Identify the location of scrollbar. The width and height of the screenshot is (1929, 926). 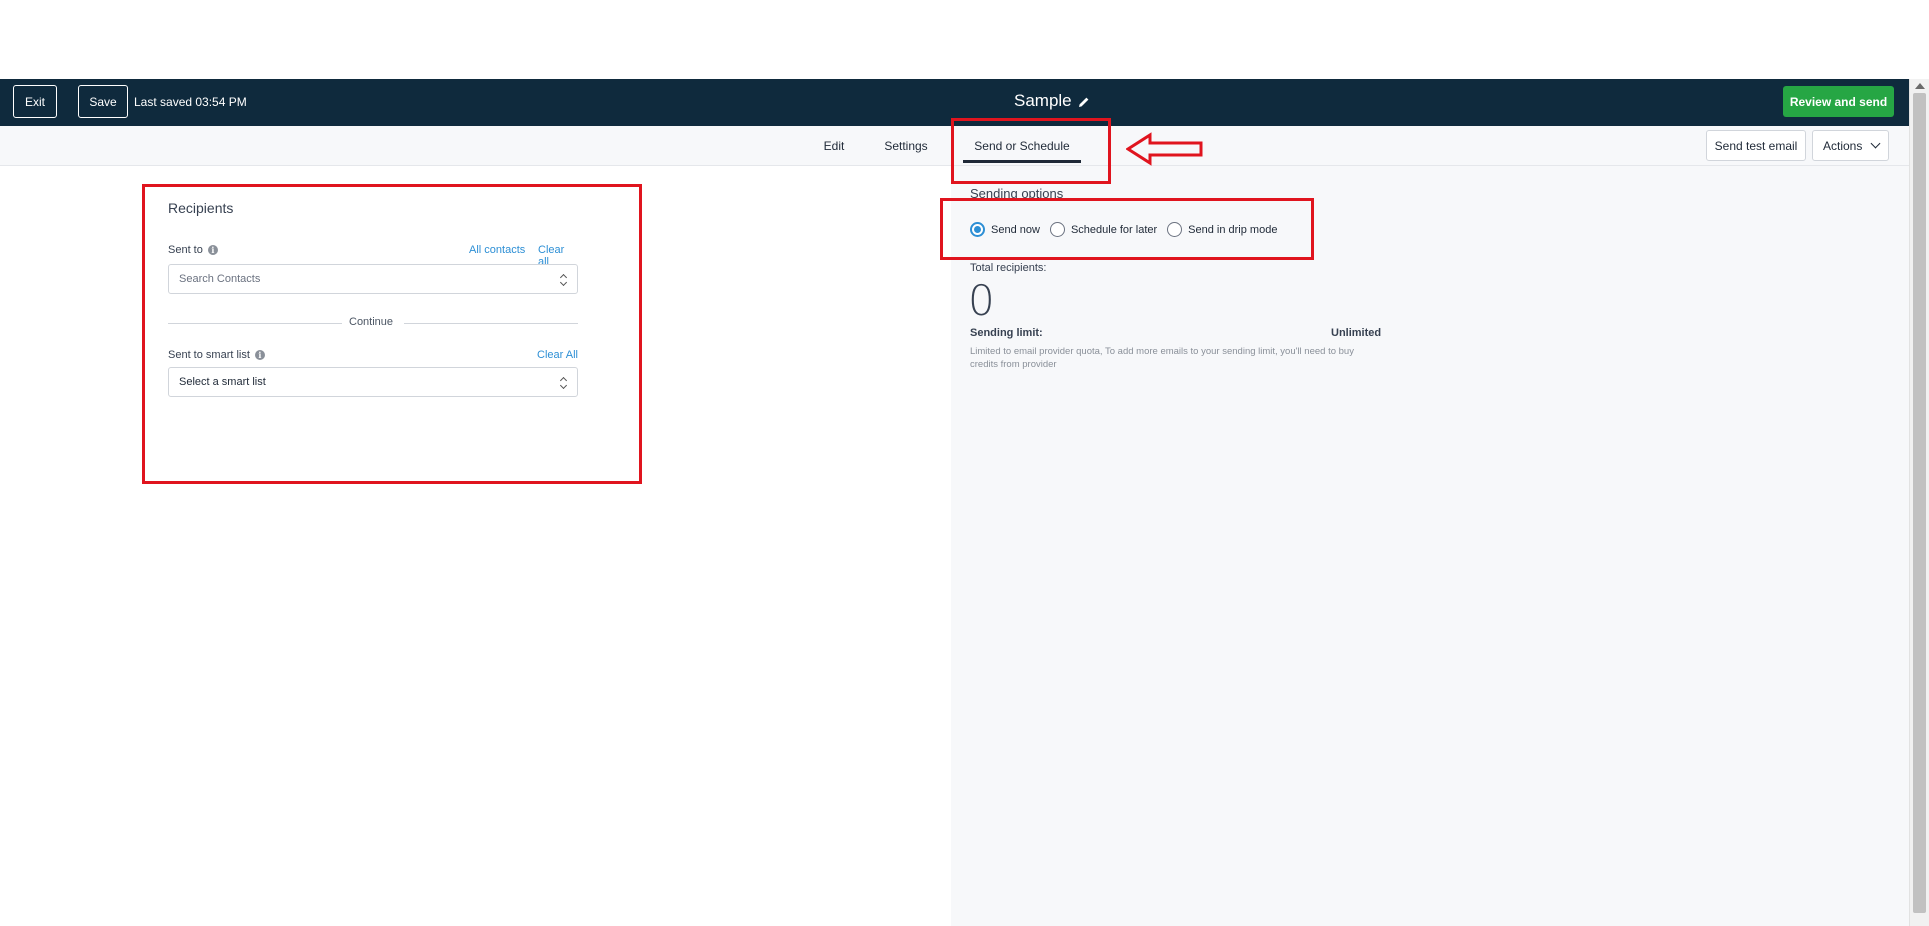
(1919, 502).